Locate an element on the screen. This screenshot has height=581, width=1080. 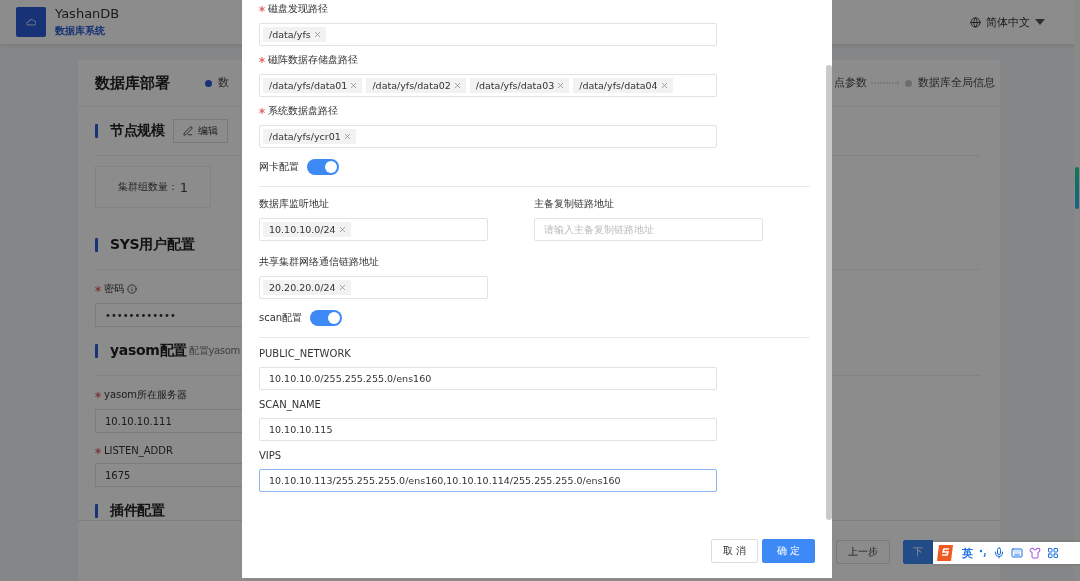
pen-icon is located at coordinates (187, 131).